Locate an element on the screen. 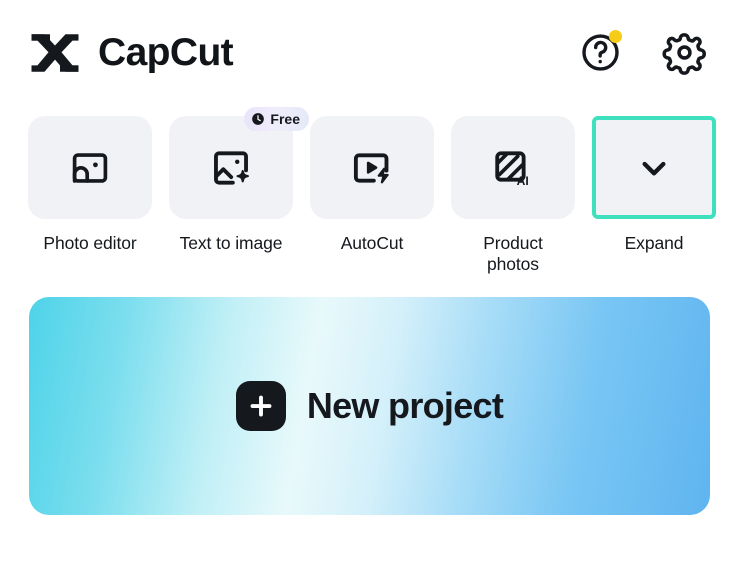  help-button is located at coordinates (600, 52).